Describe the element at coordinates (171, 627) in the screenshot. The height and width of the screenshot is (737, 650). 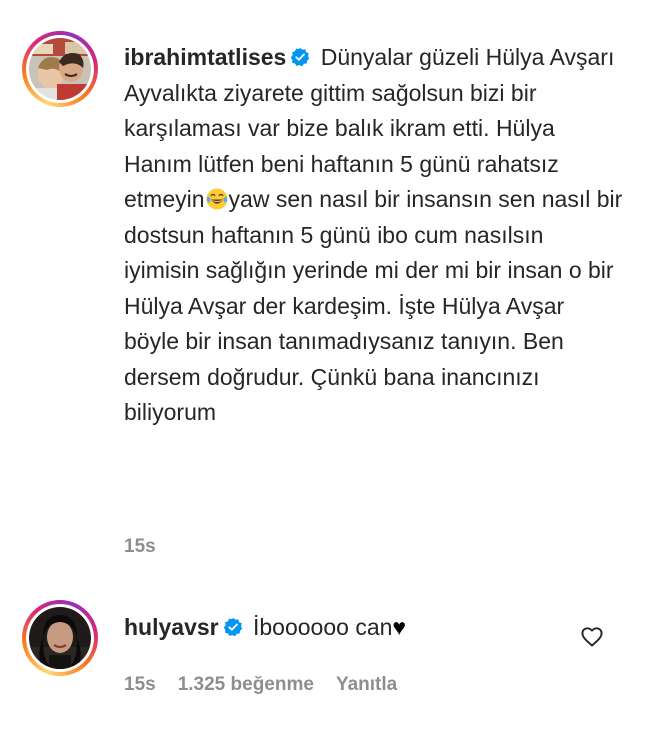
I see `username-hulyavsr: hulyavsr` at that location.